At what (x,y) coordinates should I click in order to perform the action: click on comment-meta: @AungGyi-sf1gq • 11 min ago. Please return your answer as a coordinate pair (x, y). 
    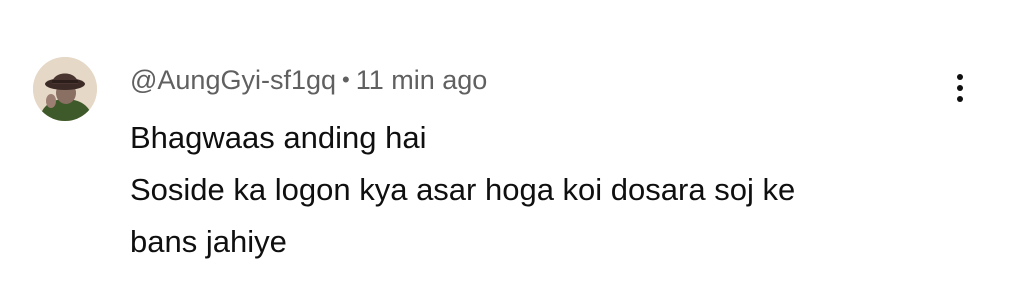
    Looking at the image, I should click on (308, 80).